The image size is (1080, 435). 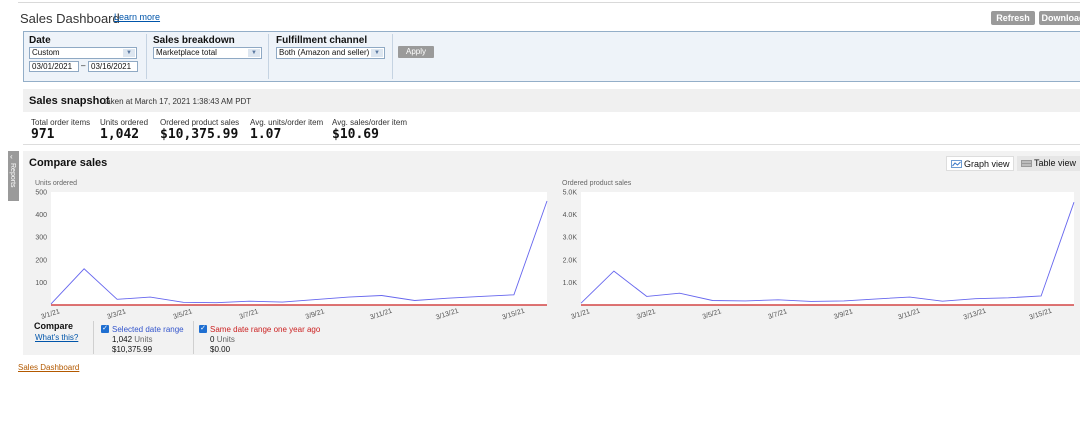 I want to click on refresh-button: Refresh, so click(x=1013, y=18).